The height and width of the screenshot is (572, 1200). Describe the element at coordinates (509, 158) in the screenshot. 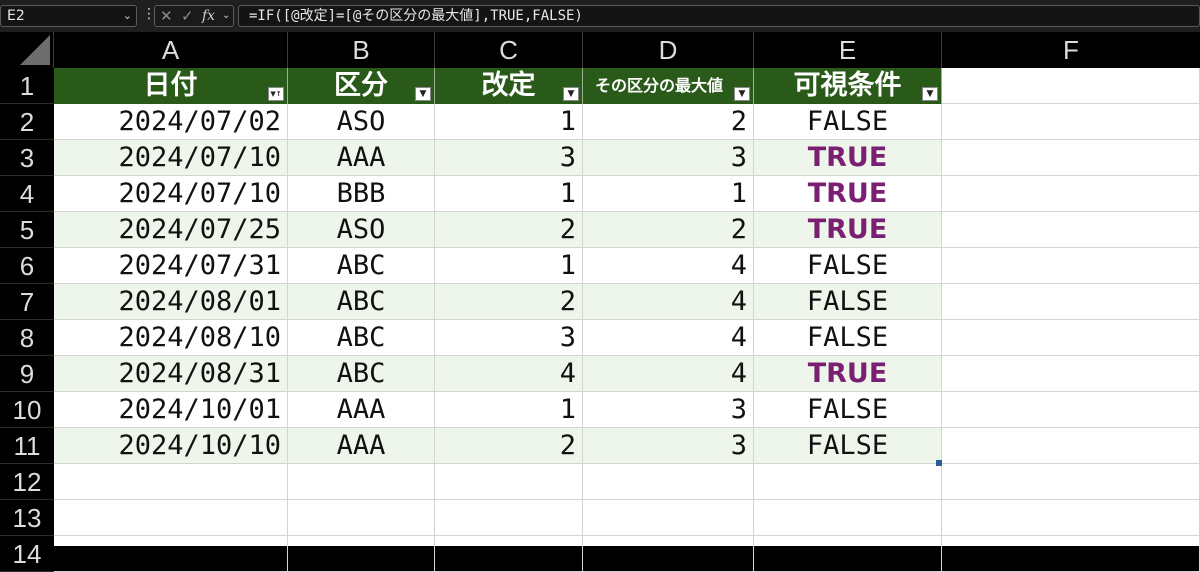

I see `cell-c: 3` at that location.